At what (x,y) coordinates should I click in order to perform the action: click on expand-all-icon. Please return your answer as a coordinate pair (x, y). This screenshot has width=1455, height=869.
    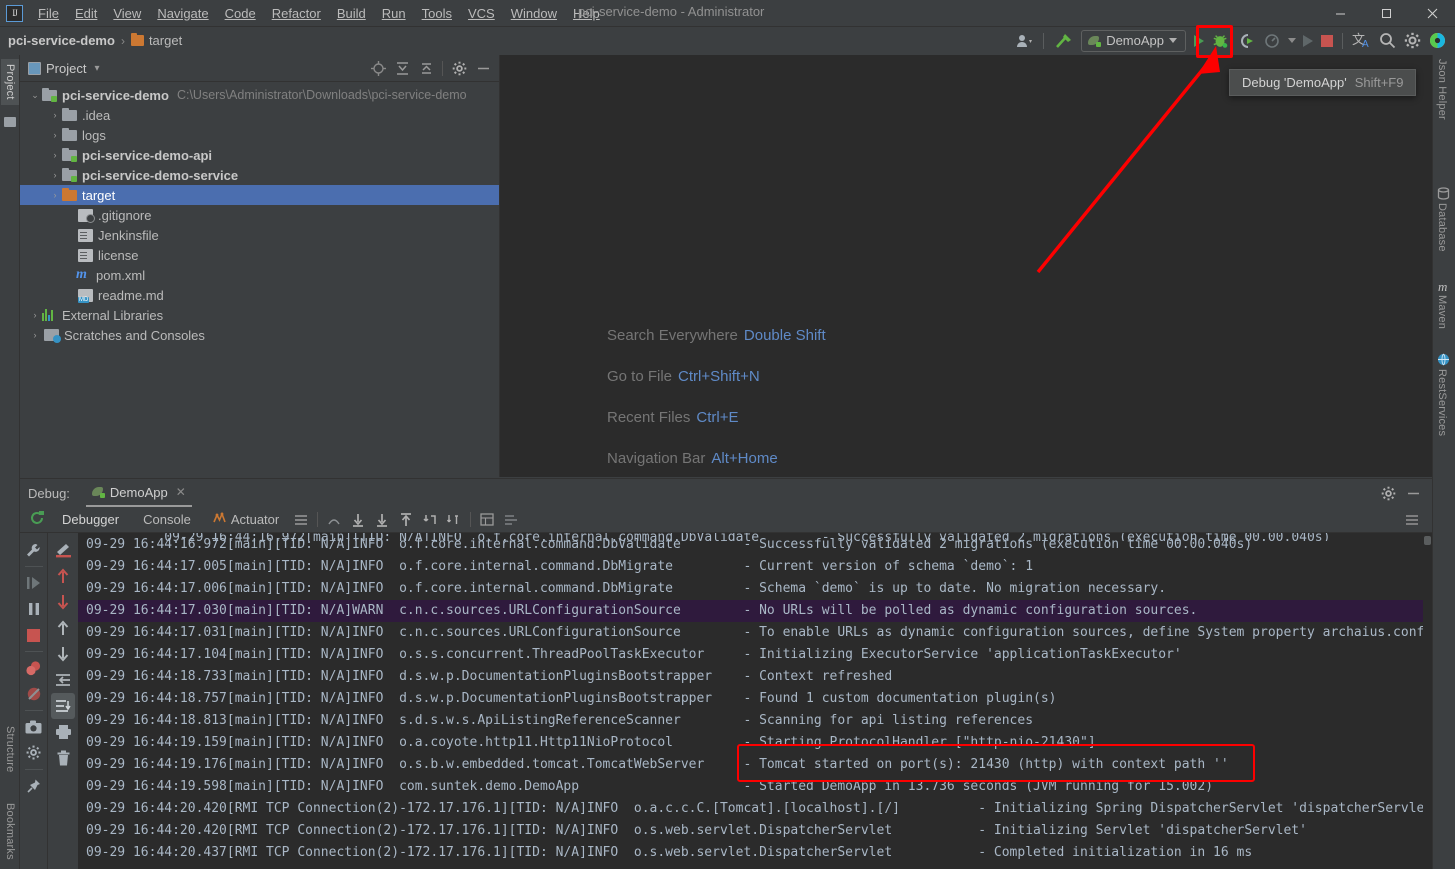
    Looking at the image, I should click on (402, 68).